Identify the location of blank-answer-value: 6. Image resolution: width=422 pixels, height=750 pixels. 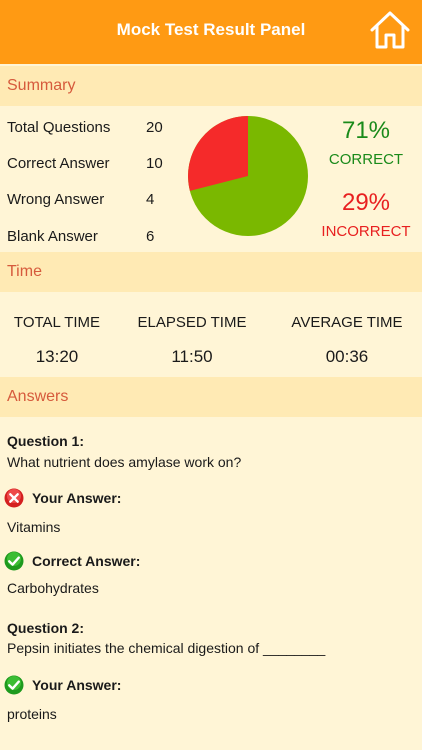
(150, 236).